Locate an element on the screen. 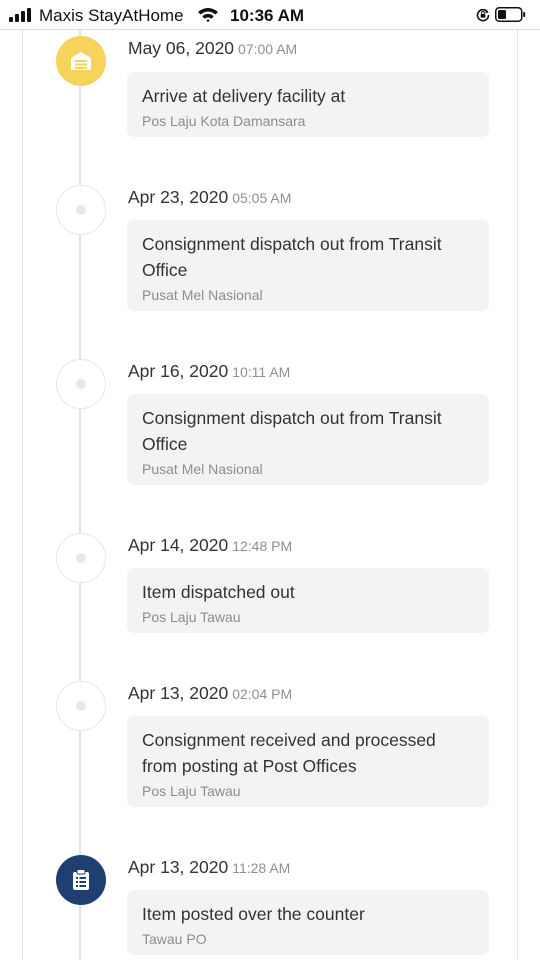  event-card: Item posted over the counter Tawau PO is located at coordinates (308, 922).